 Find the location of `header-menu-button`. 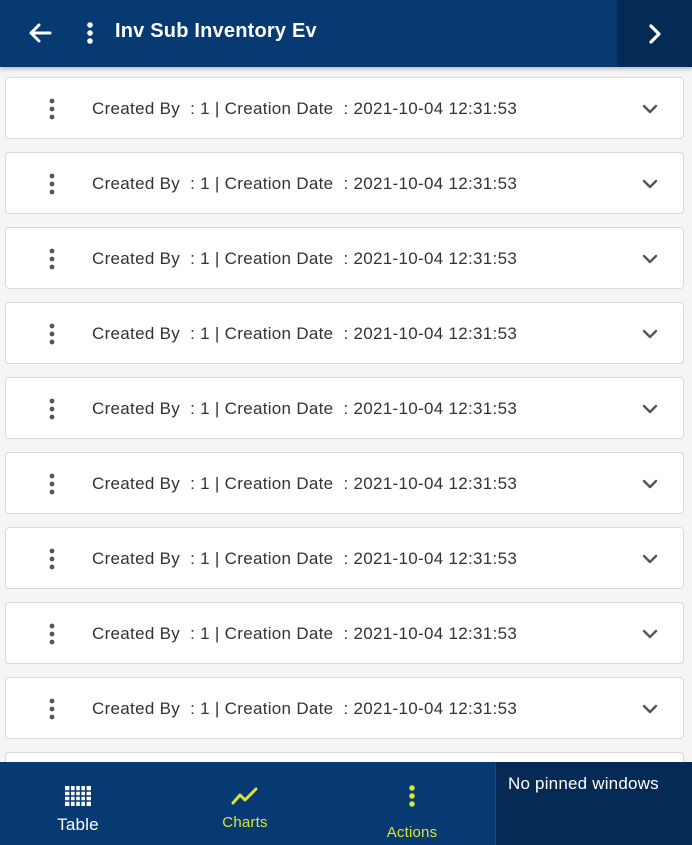

header-menu-button is located at coordinates (90, 33).